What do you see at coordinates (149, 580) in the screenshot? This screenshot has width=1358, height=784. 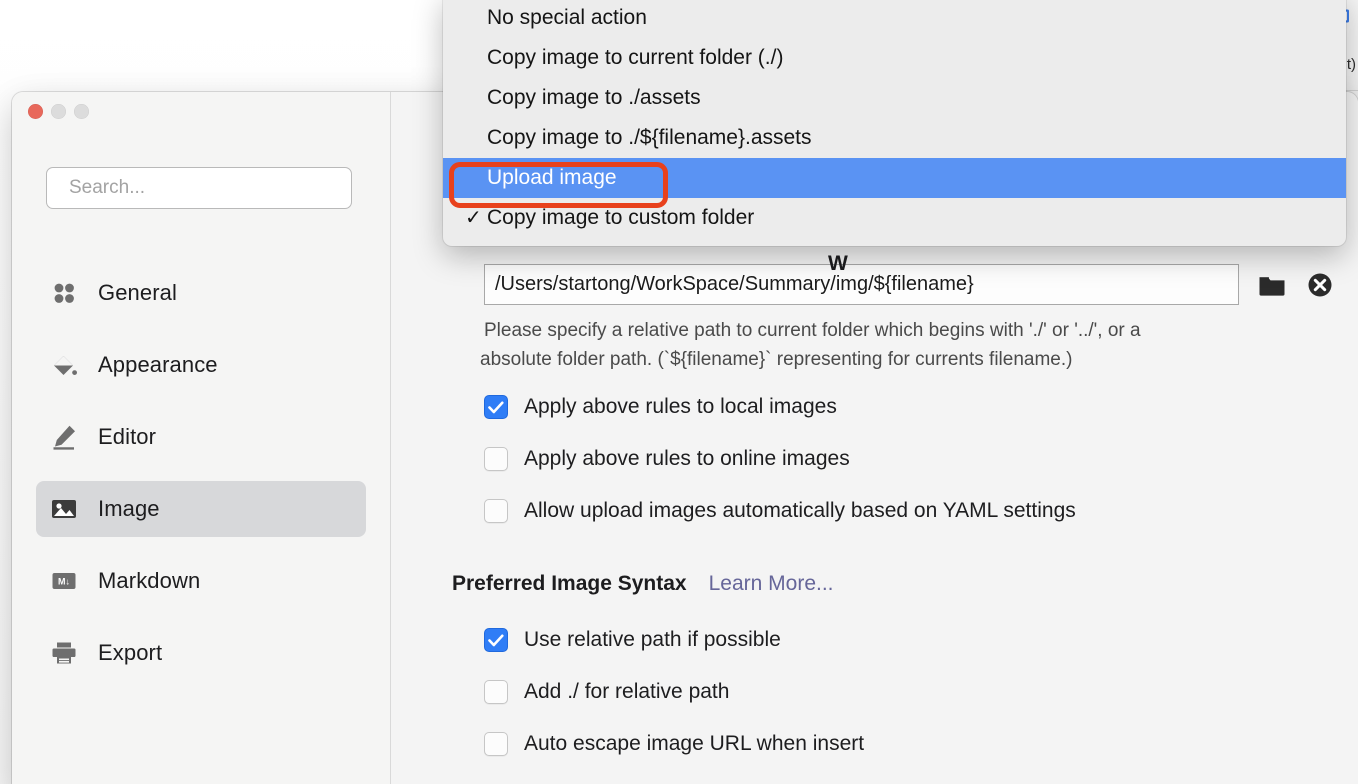 I see `sidebar-item-label: Markdown` at bounding box center [149, 580].